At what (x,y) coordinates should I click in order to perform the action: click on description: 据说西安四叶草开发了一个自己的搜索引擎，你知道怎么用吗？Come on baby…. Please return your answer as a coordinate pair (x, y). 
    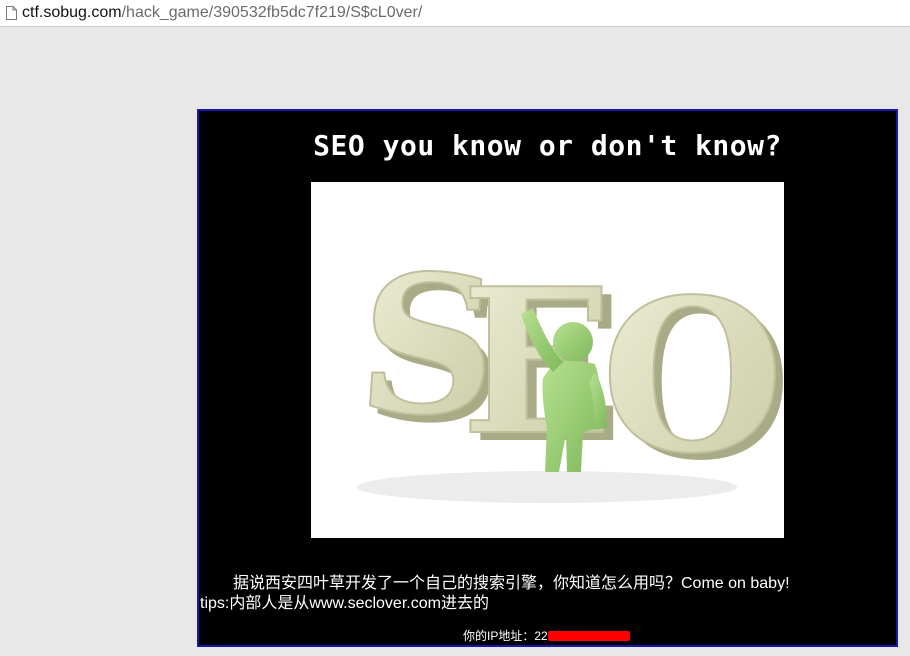
    Looking at the image, I should click on (547, 594).